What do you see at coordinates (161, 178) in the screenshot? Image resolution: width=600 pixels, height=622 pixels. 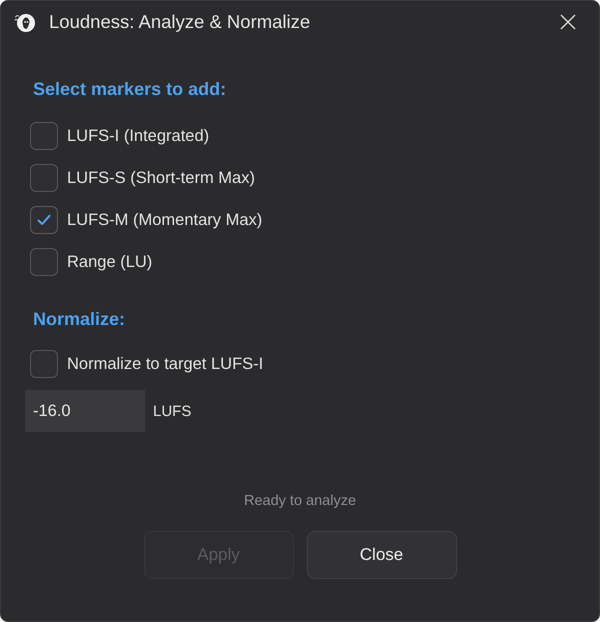 I see `checkbox-label: LUFS-S (Short-term Max)` at bounding box center [161, 178].